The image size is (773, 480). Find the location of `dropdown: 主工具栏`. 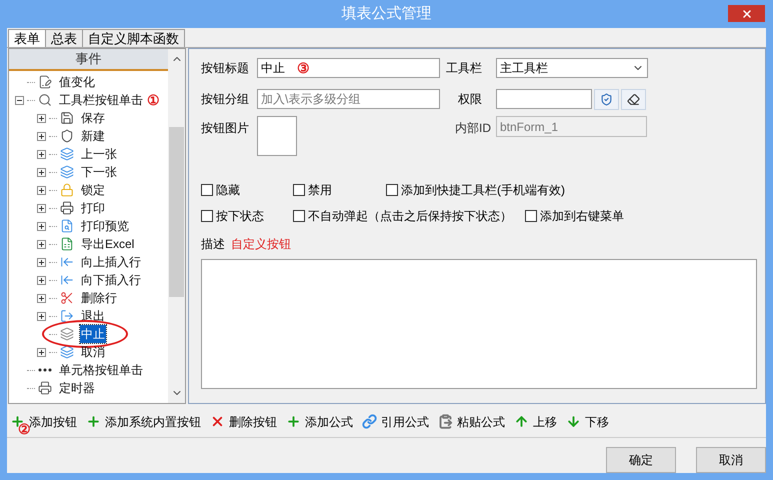

dropdown: 主工具栏 is located at coordinates (572, 68).